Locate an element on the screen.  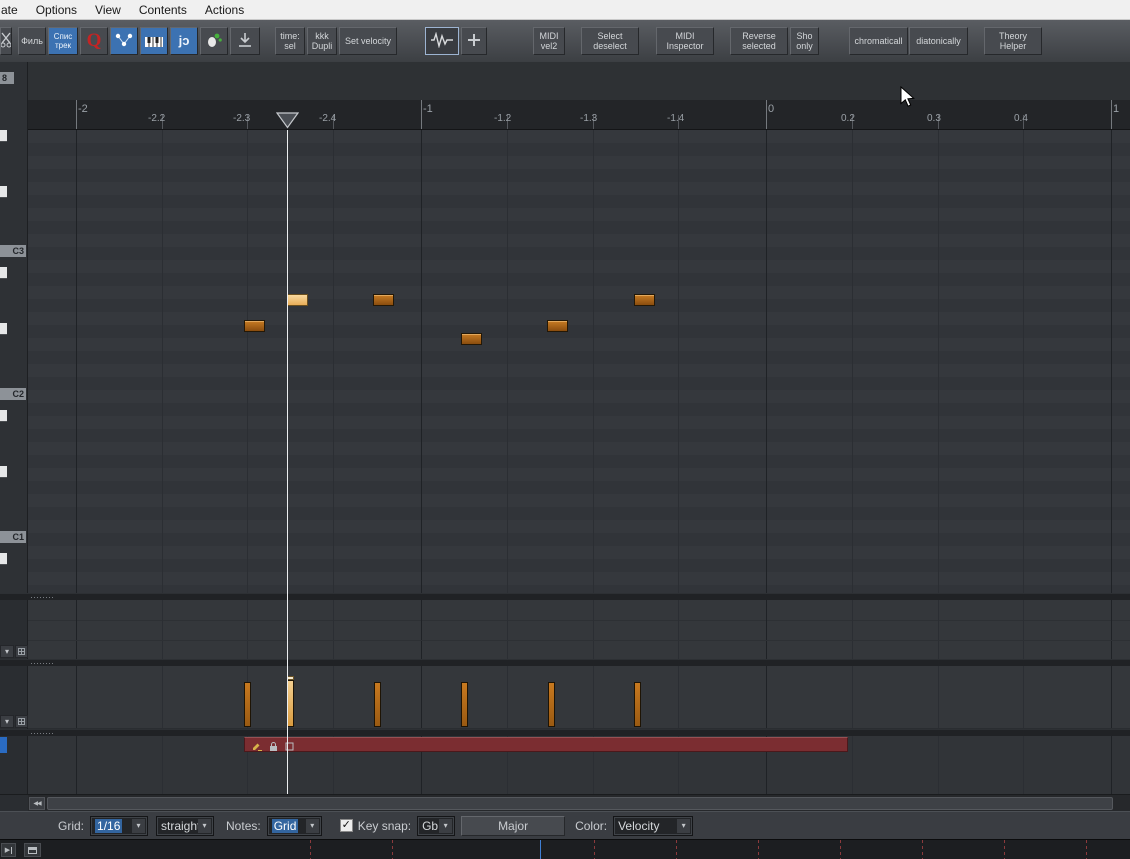
horizontal-scrollbar: ◀◀ is located at coordinates (565, 803).